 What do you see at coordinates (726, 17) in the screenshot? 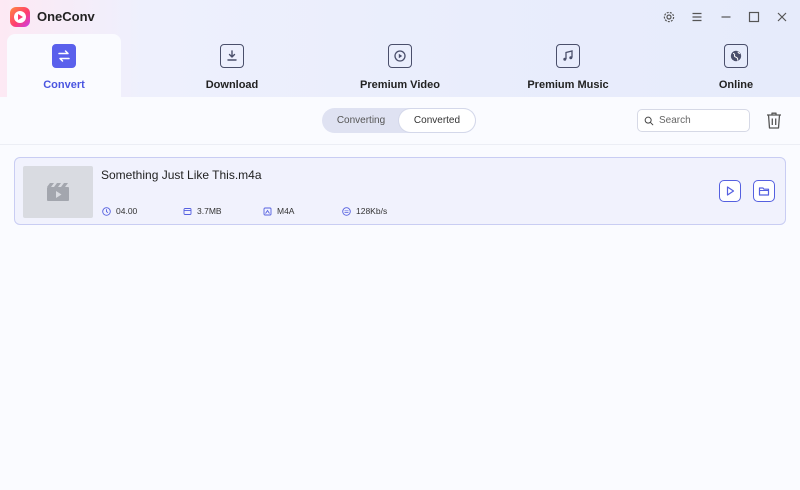
I see `minimize-icon` at bounding box center [726, 17].